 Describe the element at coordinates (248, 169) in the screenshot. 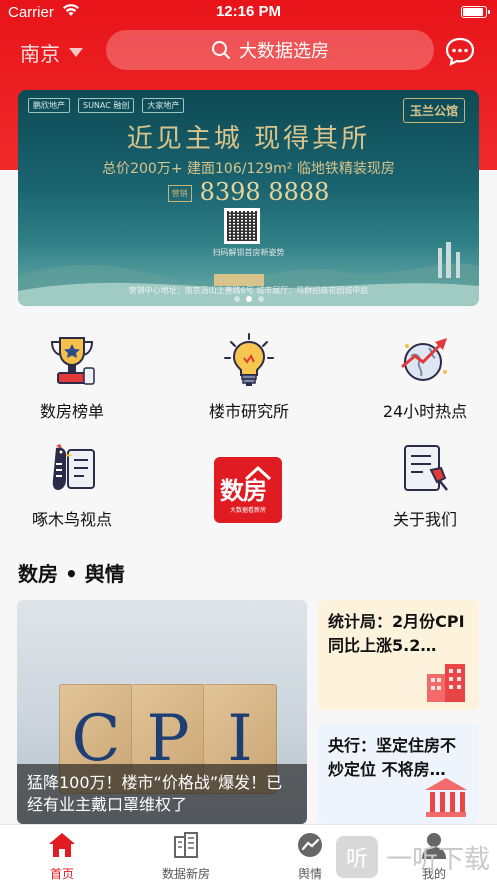

I see `banner-subtitle: 总价200万+ 建面106/129m² 临地铁精装现房` at that location.